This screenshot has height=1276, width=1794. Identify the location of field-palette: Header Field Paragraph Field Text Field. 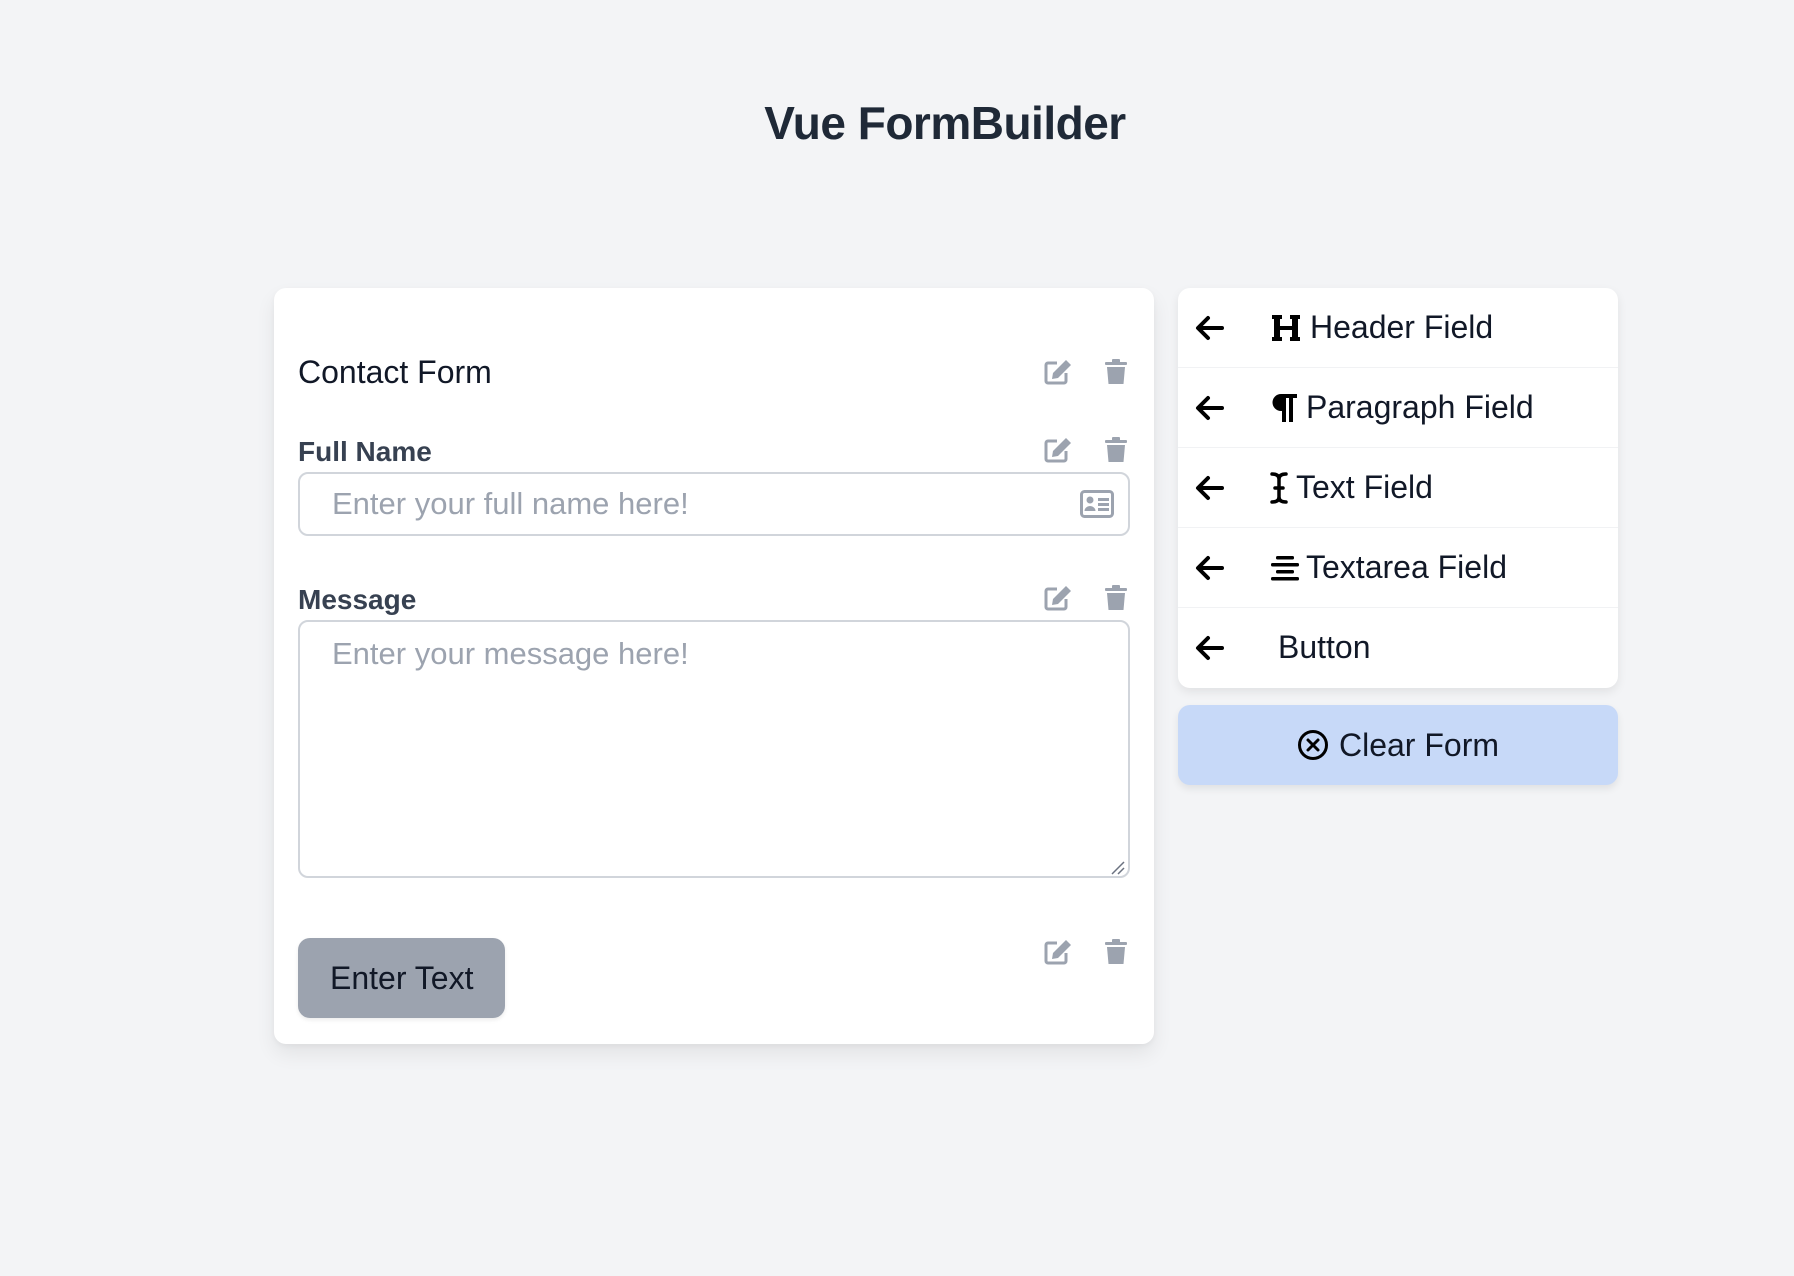
(1398, 488).